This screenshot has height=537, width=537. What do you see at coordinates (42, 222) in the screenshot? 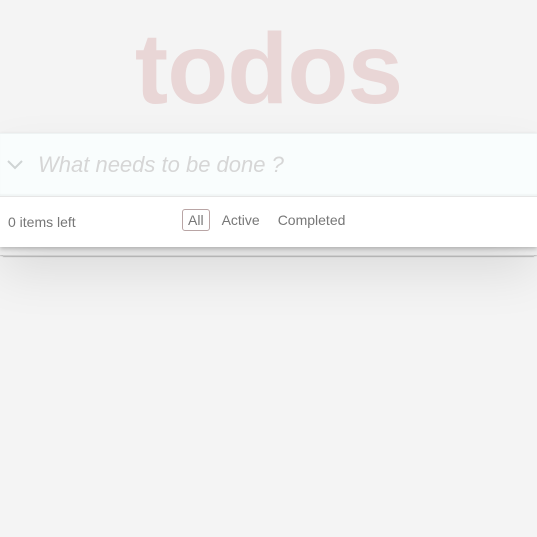
I see `items-left-count: 0 items left` at bounding box center [42, 222].